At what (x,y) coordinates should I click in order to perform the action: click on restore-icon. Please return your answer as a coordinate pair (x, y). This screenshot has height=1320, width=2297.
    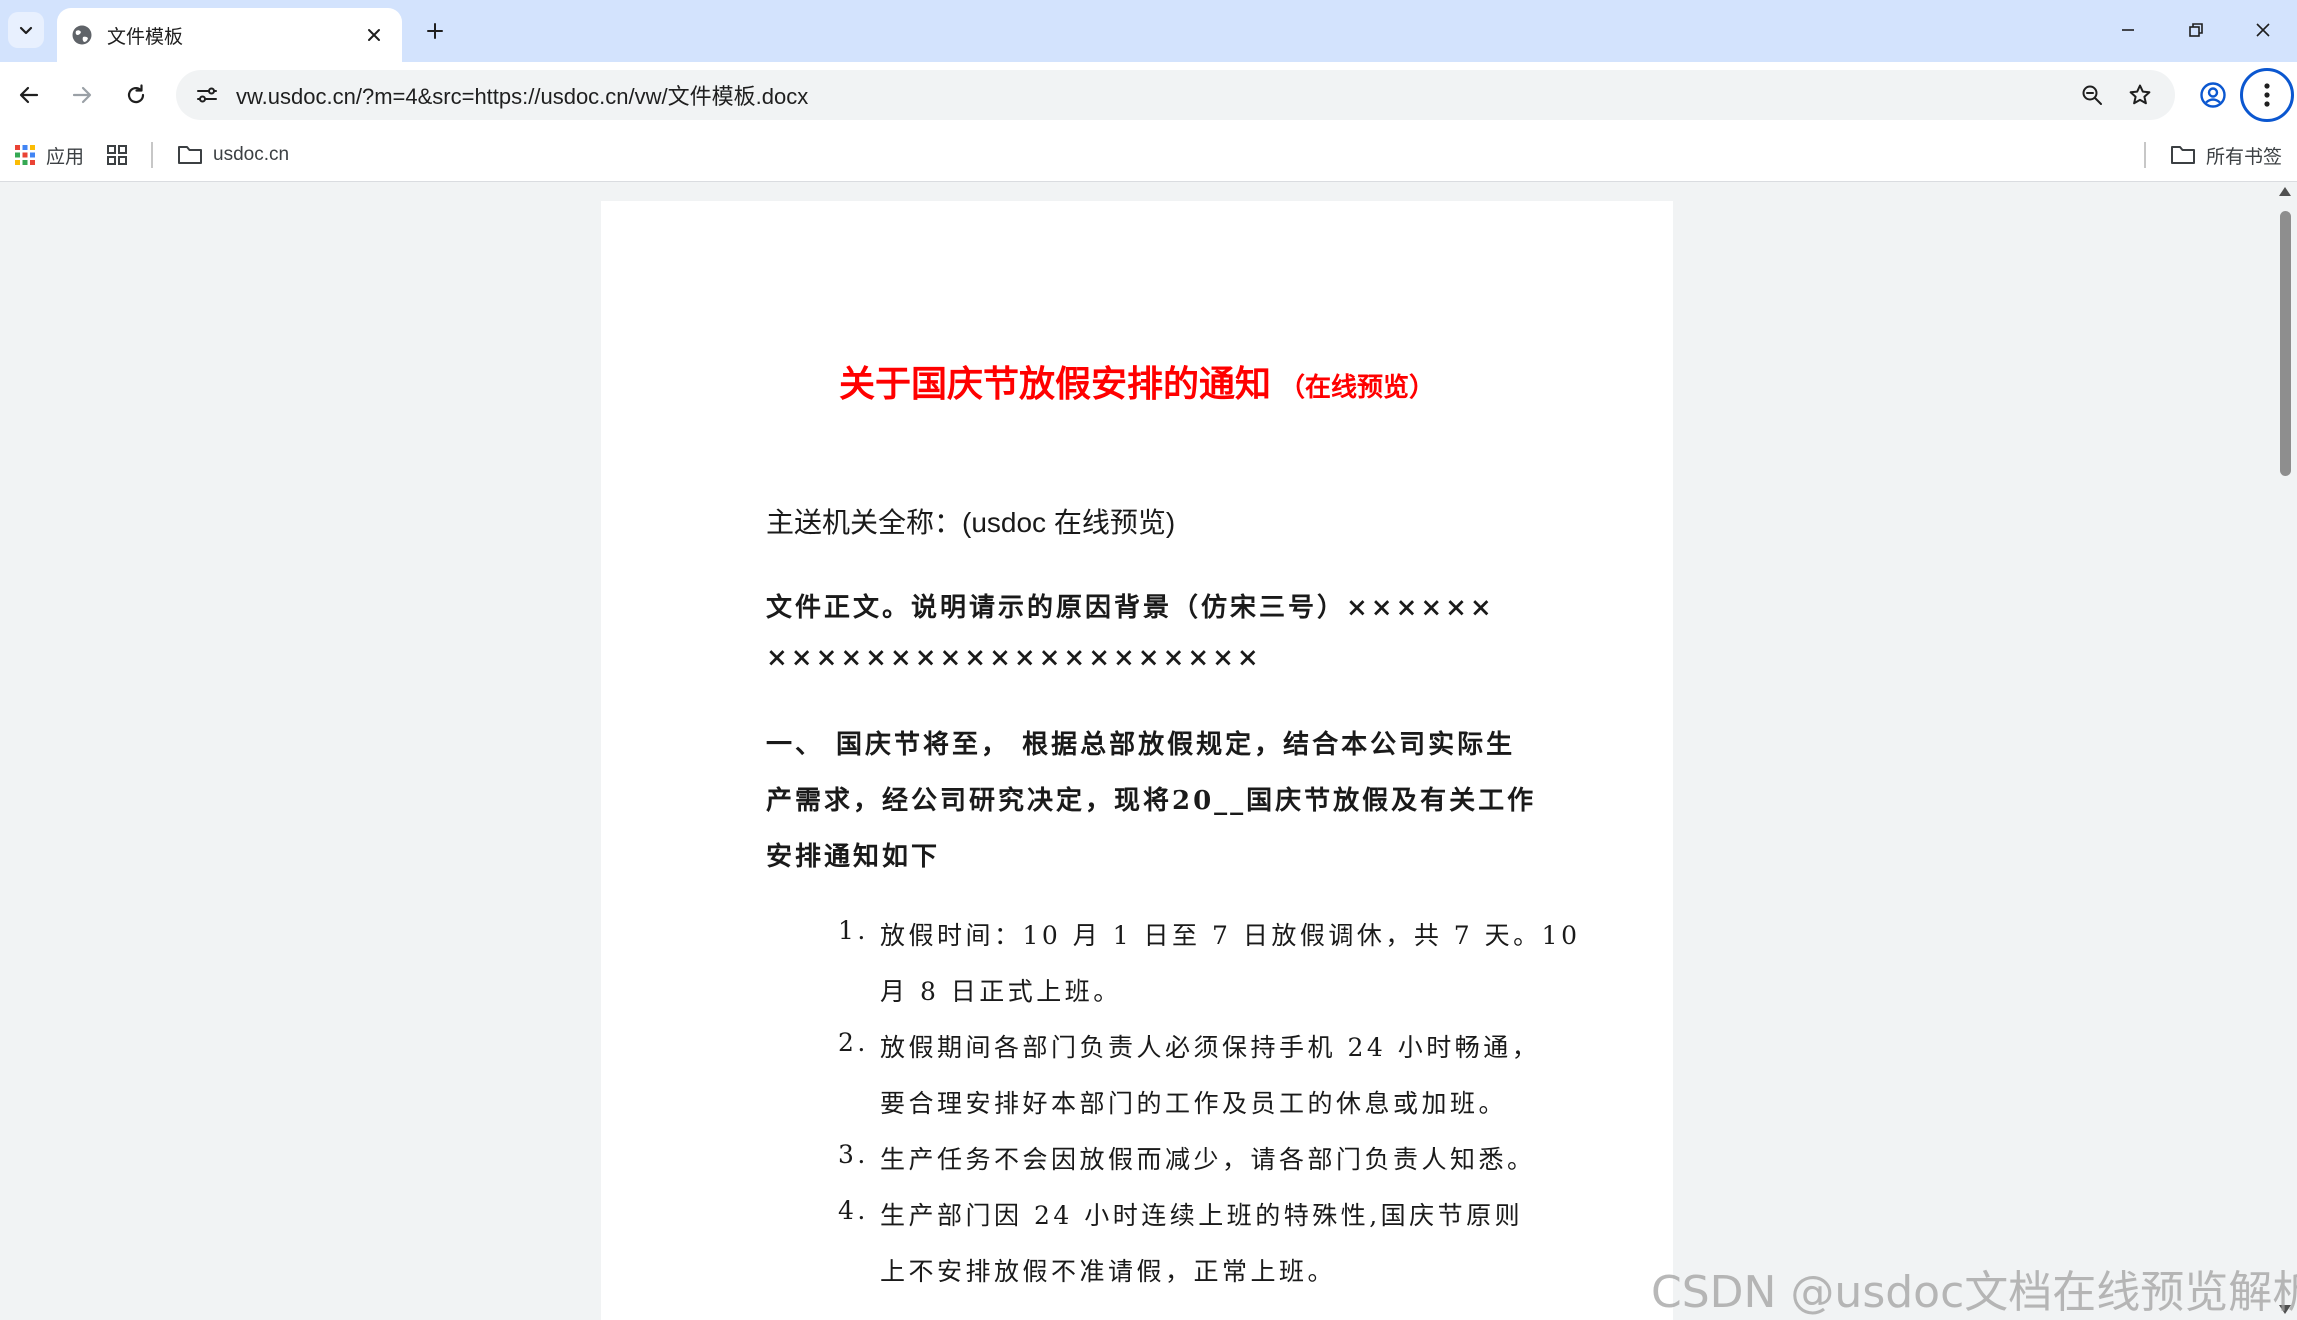
    Looking at the image, I should click on (2196, 30).